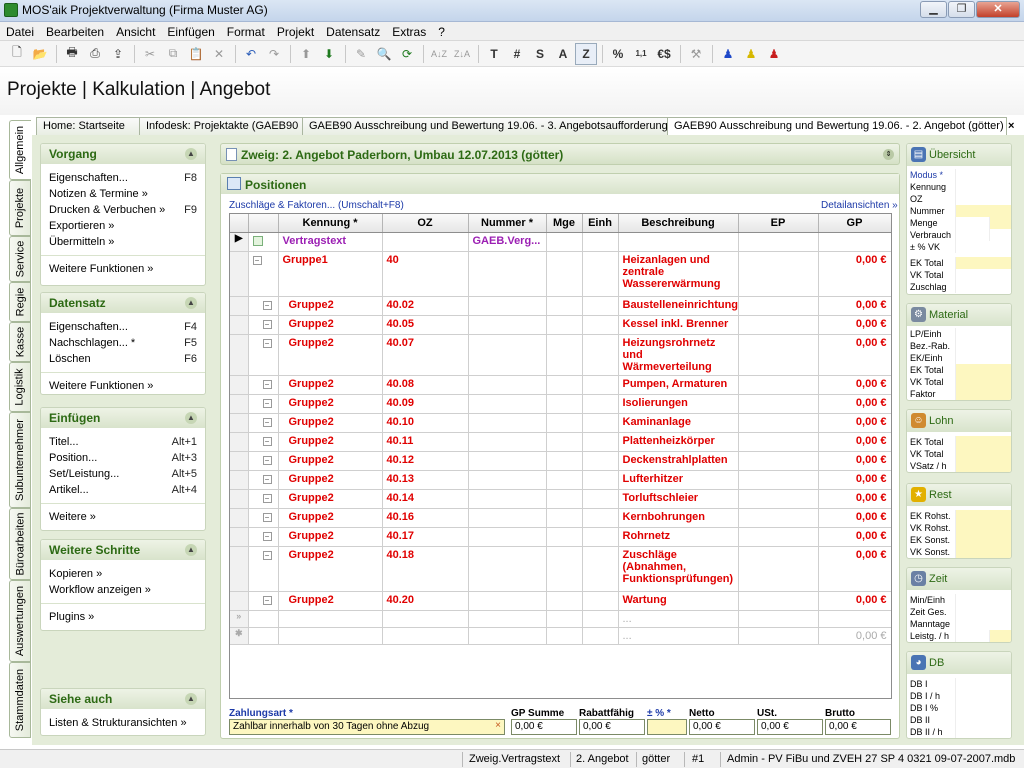 The image size is (1024, 768). Describe the element at coordinates (123, 517) in the screenshot. I see `einfuegen-weitere: Weitere »` at that location.